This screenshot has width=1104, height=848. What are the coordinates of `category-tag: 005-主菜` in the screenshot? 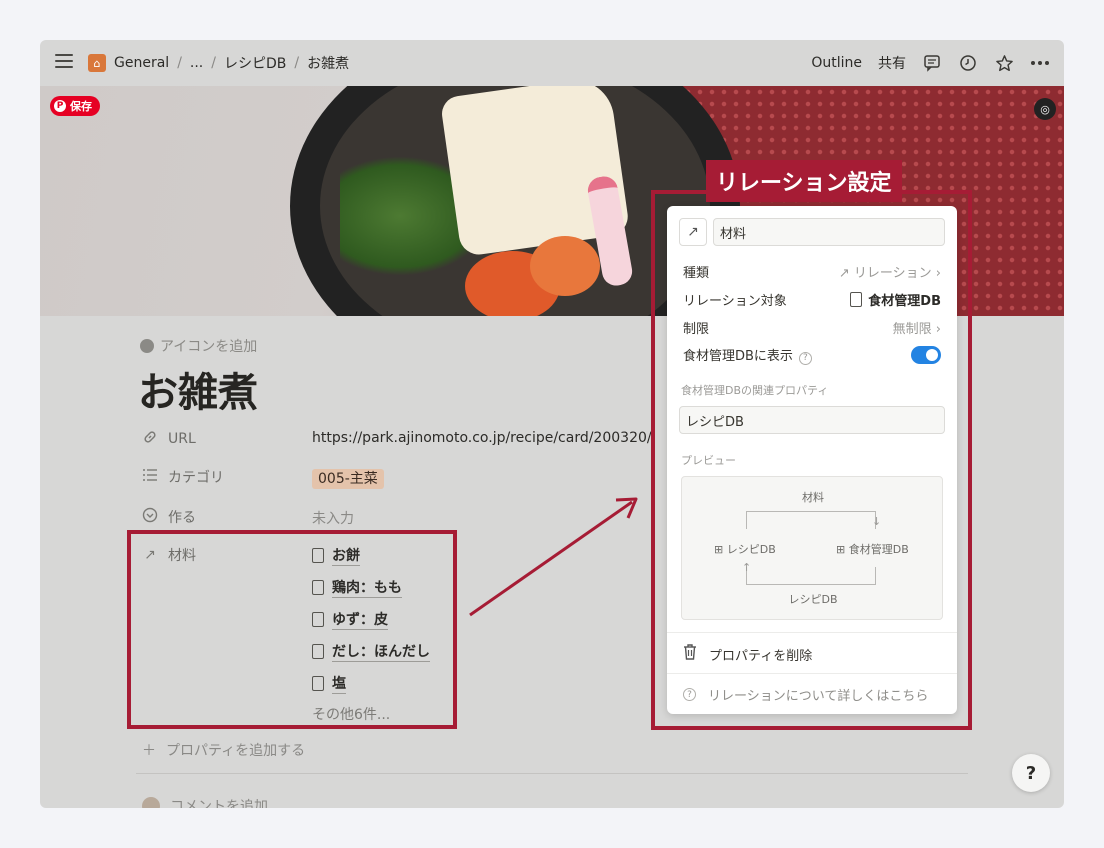 It's located at (348, 479).